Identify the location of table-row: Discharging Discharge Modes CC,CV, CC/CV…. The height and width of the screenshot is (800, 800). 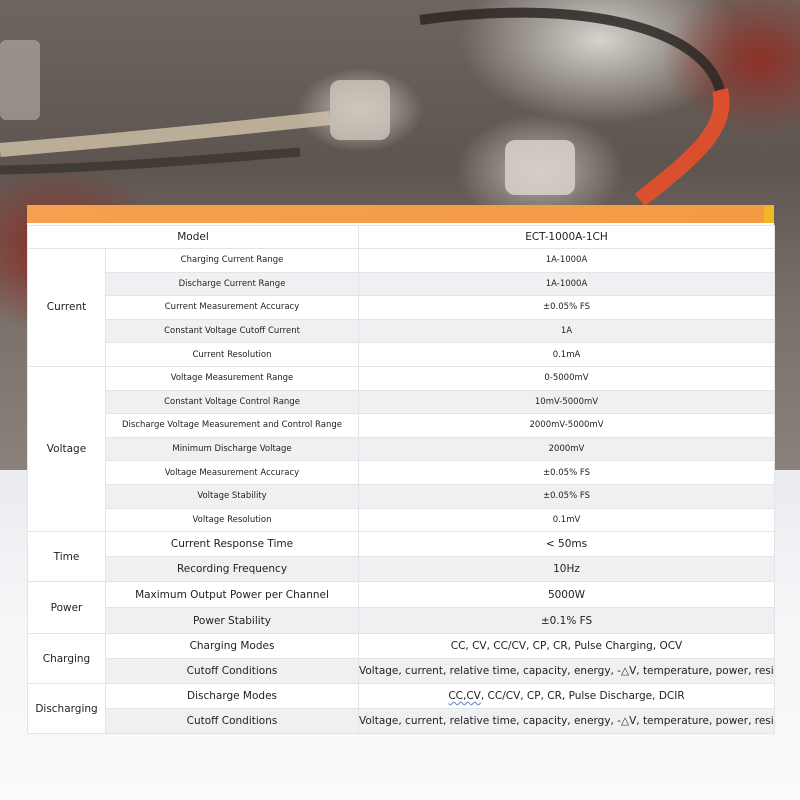
(401, 709).